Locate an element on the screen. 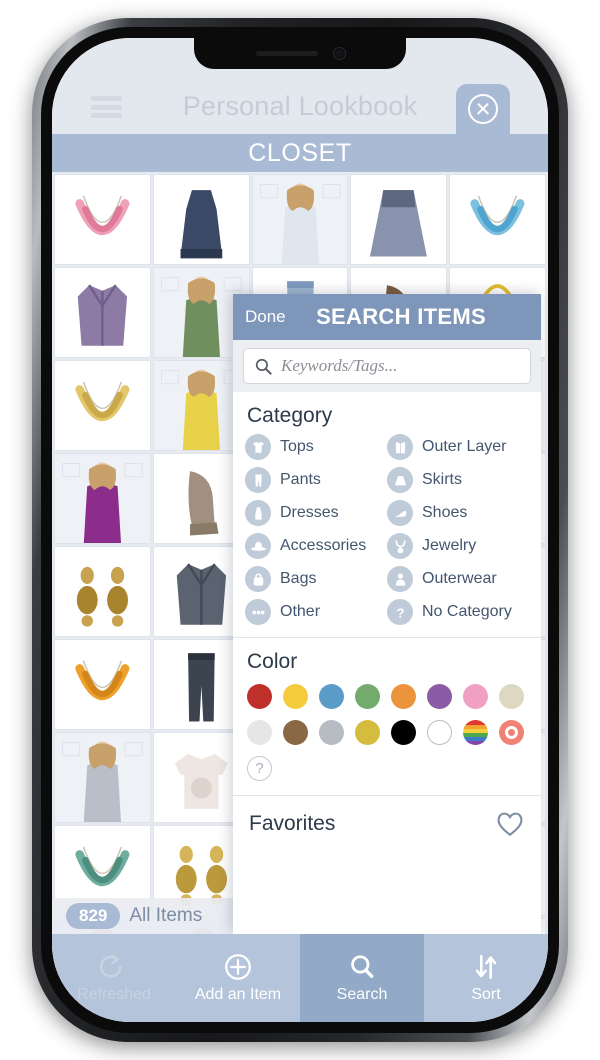 This screenshot has height=1060, width=600. category-option-label: Outer Layer is located at coordinates (464, 446).